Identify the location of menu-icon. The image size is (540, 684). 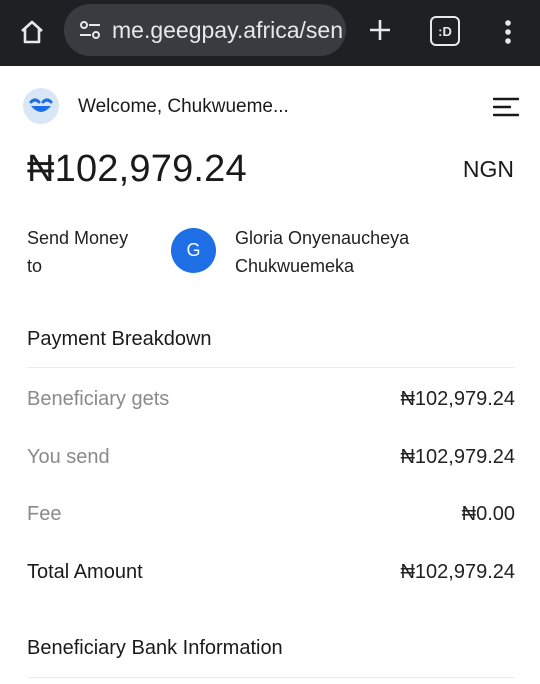
(506, 107).